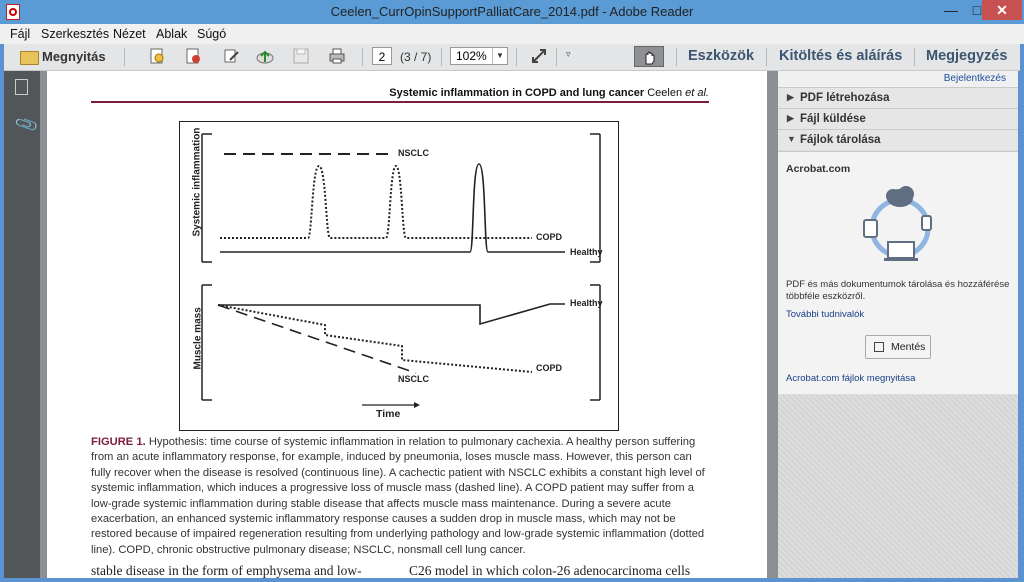 The width and height of the screenshot is (1024, 582). I want to click on save-to-cloud-label: Mentés, so click(908, 347).